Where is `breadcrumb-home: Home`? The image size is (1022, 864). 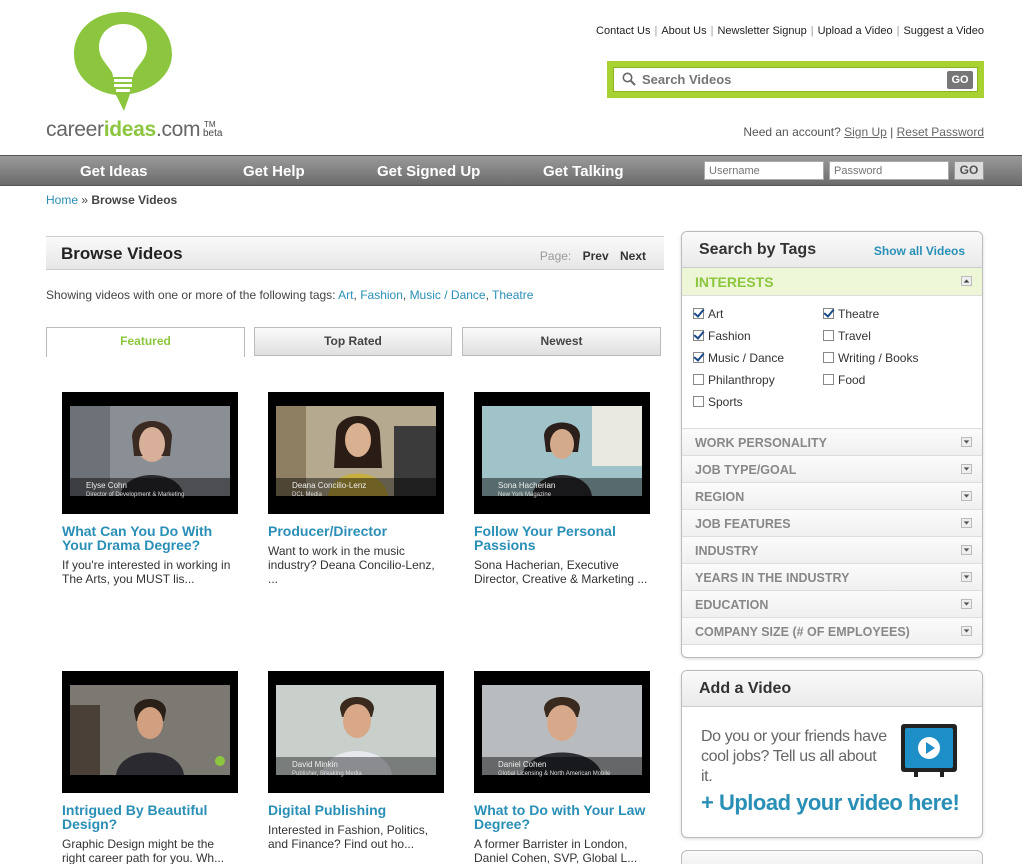 breadcrumb-home: Home is located at coordinates (62, 200).